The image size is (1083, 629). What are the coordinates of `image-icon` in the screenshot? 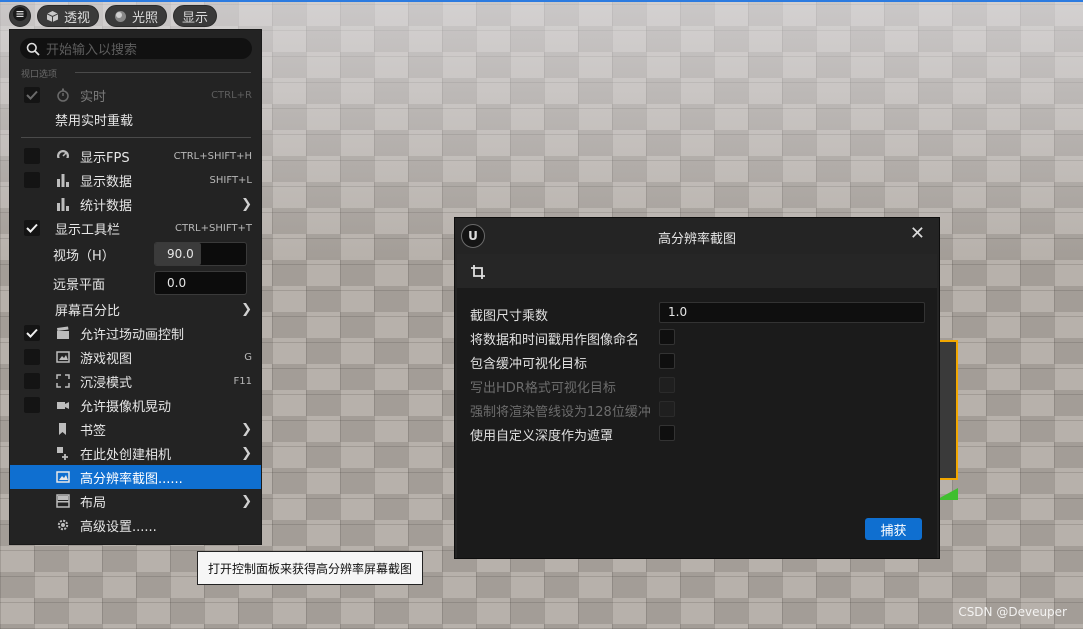 It's located at (63, 477).